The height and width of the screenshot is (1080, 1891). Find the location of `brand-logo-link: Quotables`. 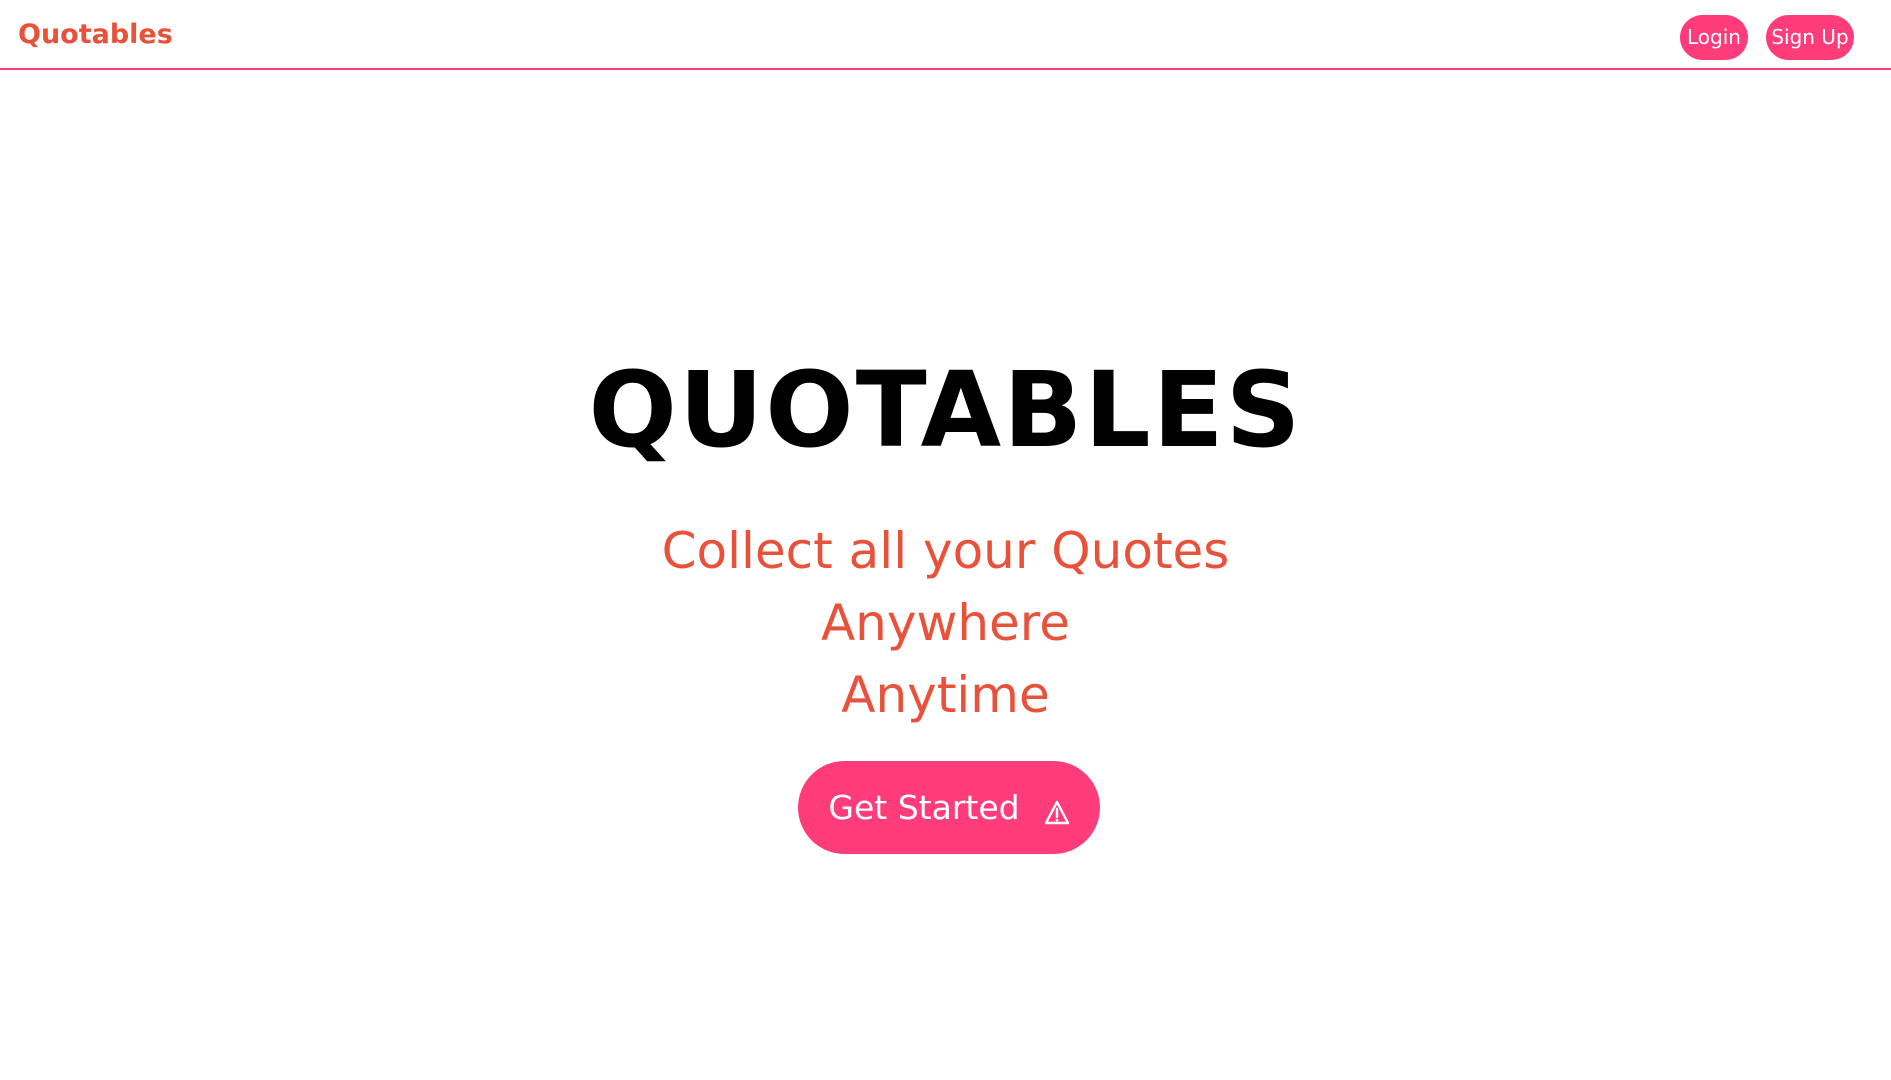

brand-logo-link: Quotables is located at coordinates (95, 35).